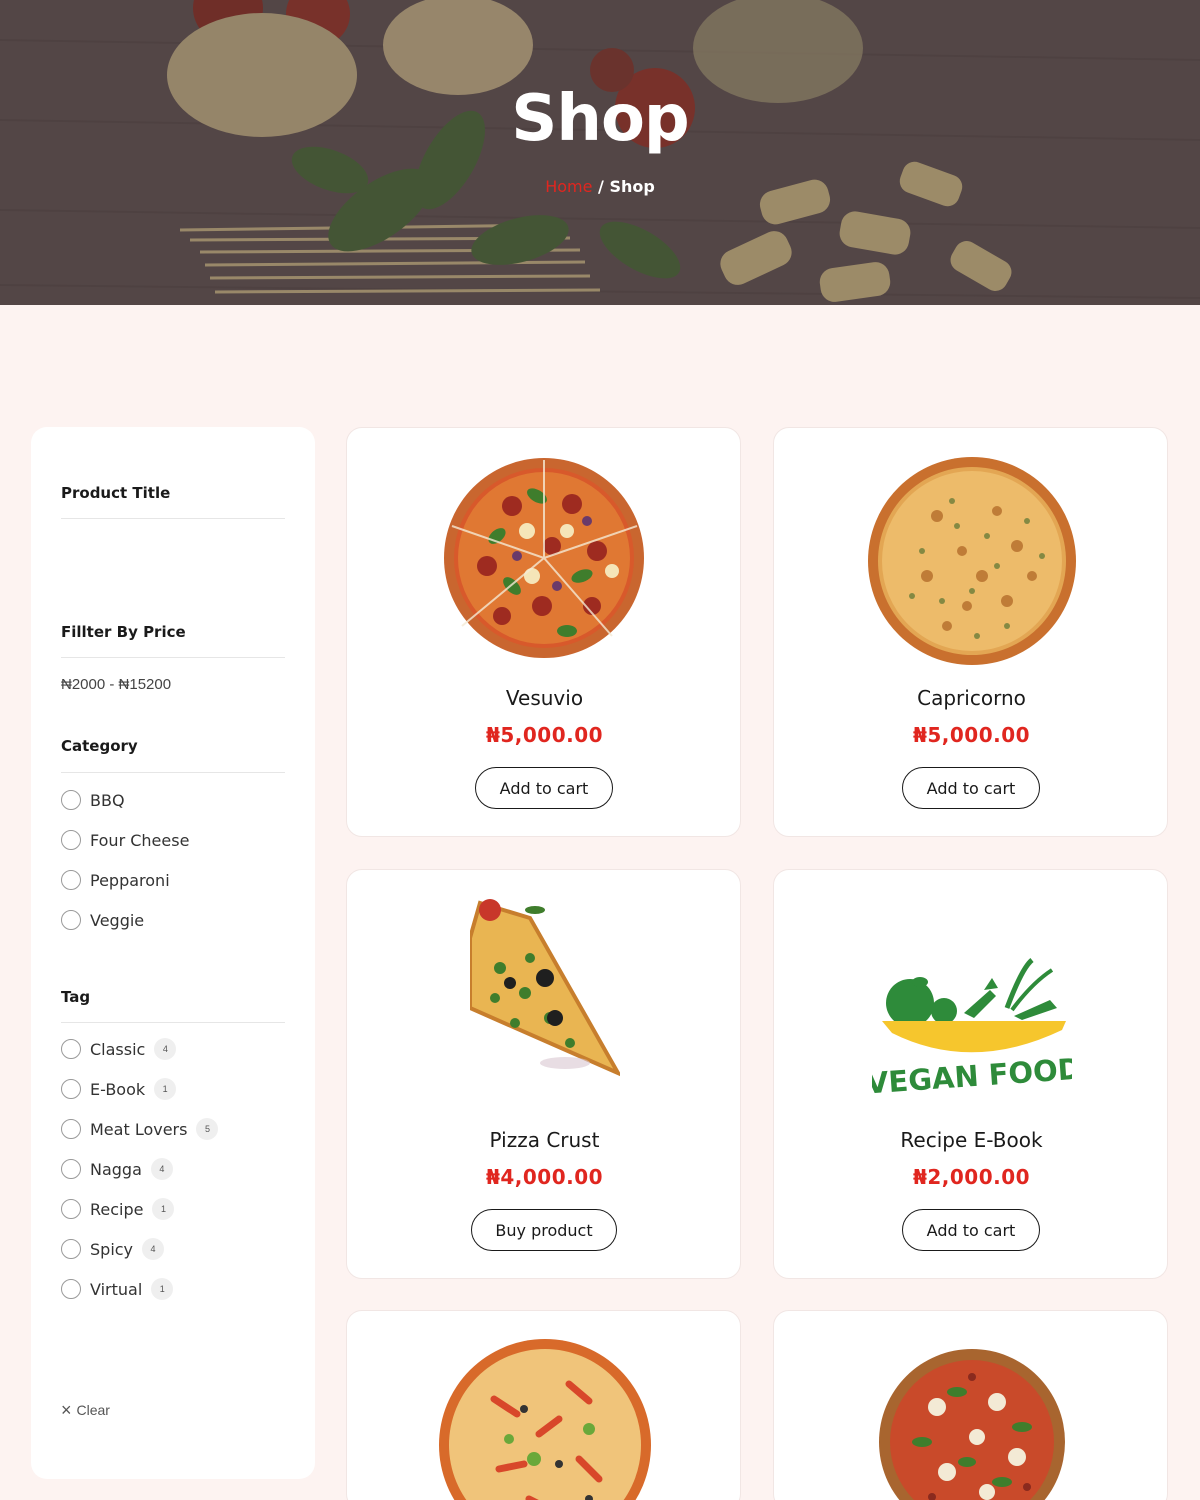  I want to click on buy-product-button: Buy product, so click(544, 1230).